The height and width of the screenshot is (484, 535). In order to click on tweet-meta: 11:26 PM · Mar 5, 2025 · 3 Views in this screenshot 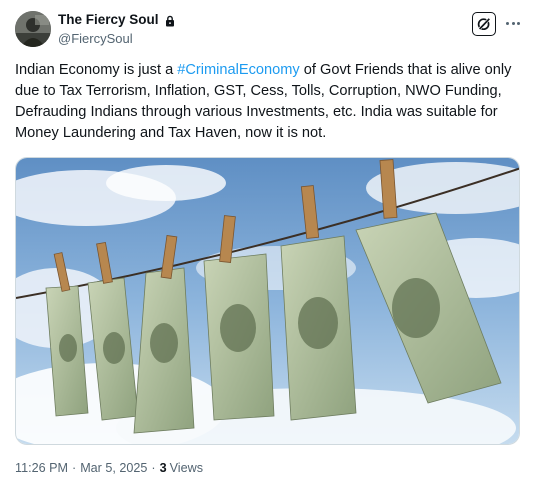, I will do `click(109, 468)`.